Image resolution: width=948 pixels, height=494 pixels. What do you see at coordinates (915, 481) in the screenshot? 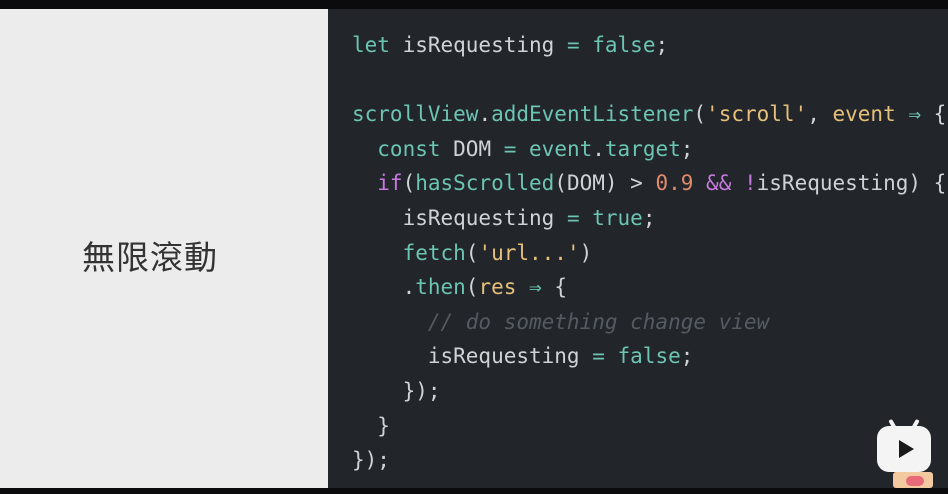
I see `badge-mark-icon` at bounding box center [915, 481].